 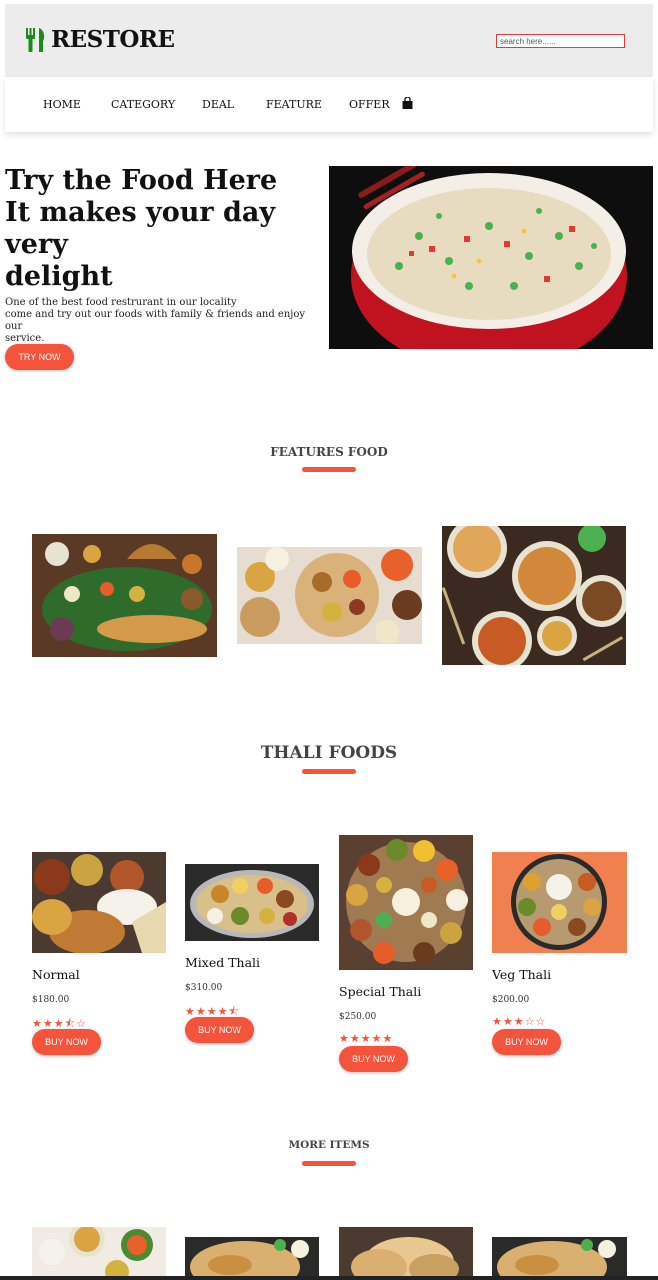 I want to click on shopping-bag-icon, so click(x=407, y=103).